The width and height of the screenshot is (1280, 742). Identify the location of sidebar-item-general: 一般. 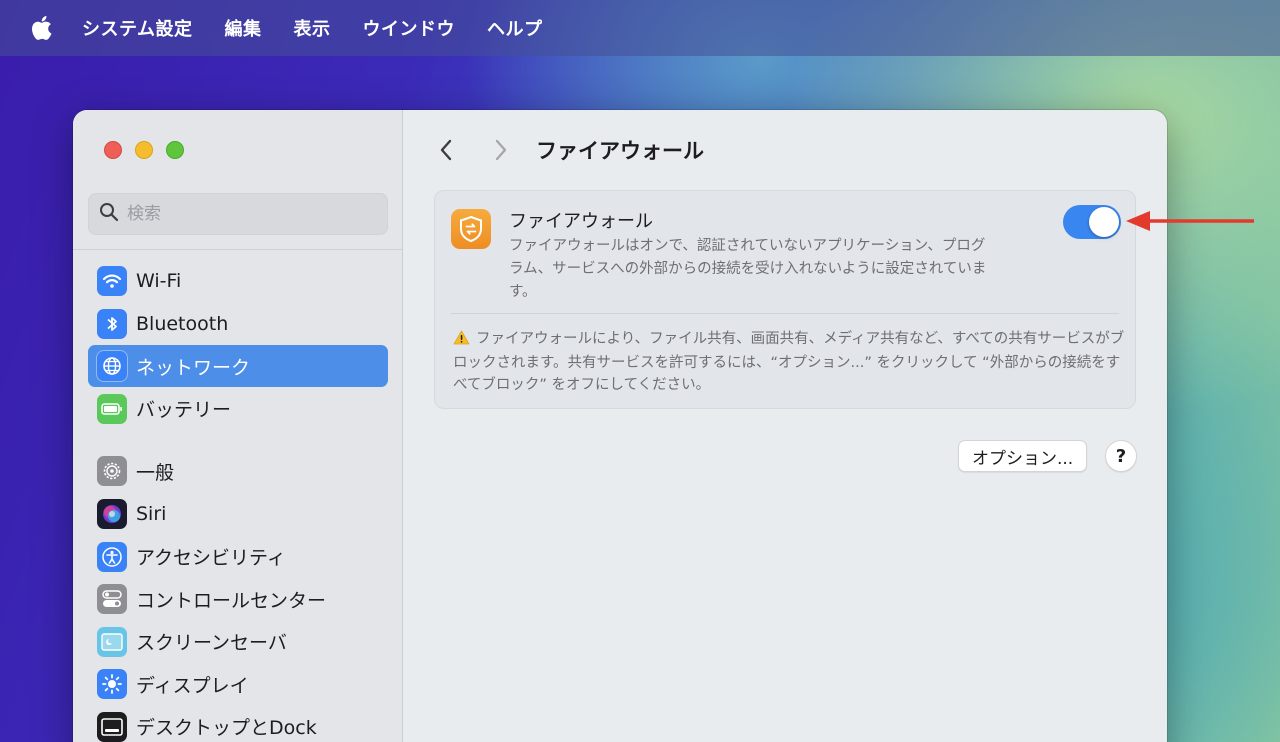
(238, 471).